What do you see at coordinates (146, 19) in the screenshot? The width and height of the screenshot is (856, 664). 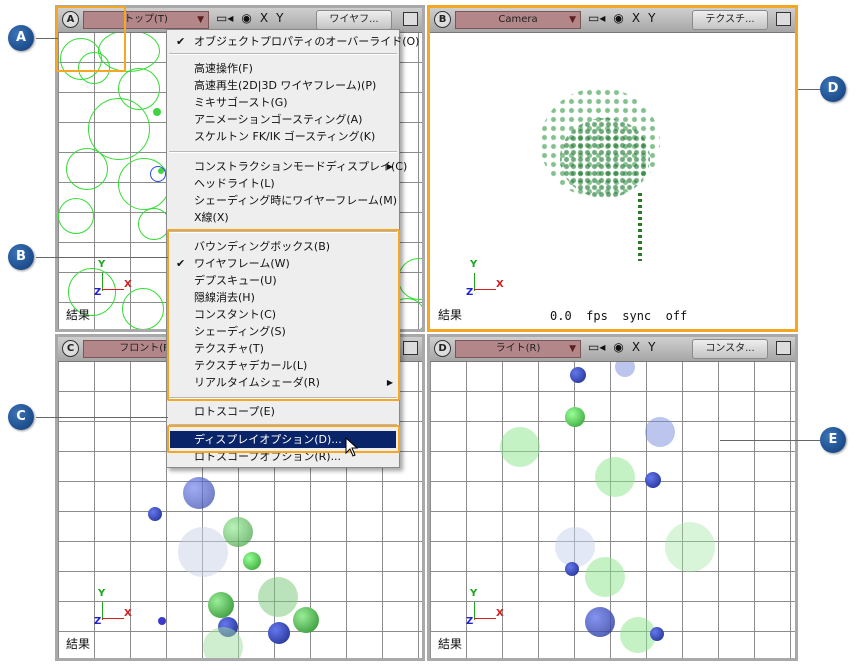 I see `camera-label: トップ(T)` at bounding box center [146, 19].